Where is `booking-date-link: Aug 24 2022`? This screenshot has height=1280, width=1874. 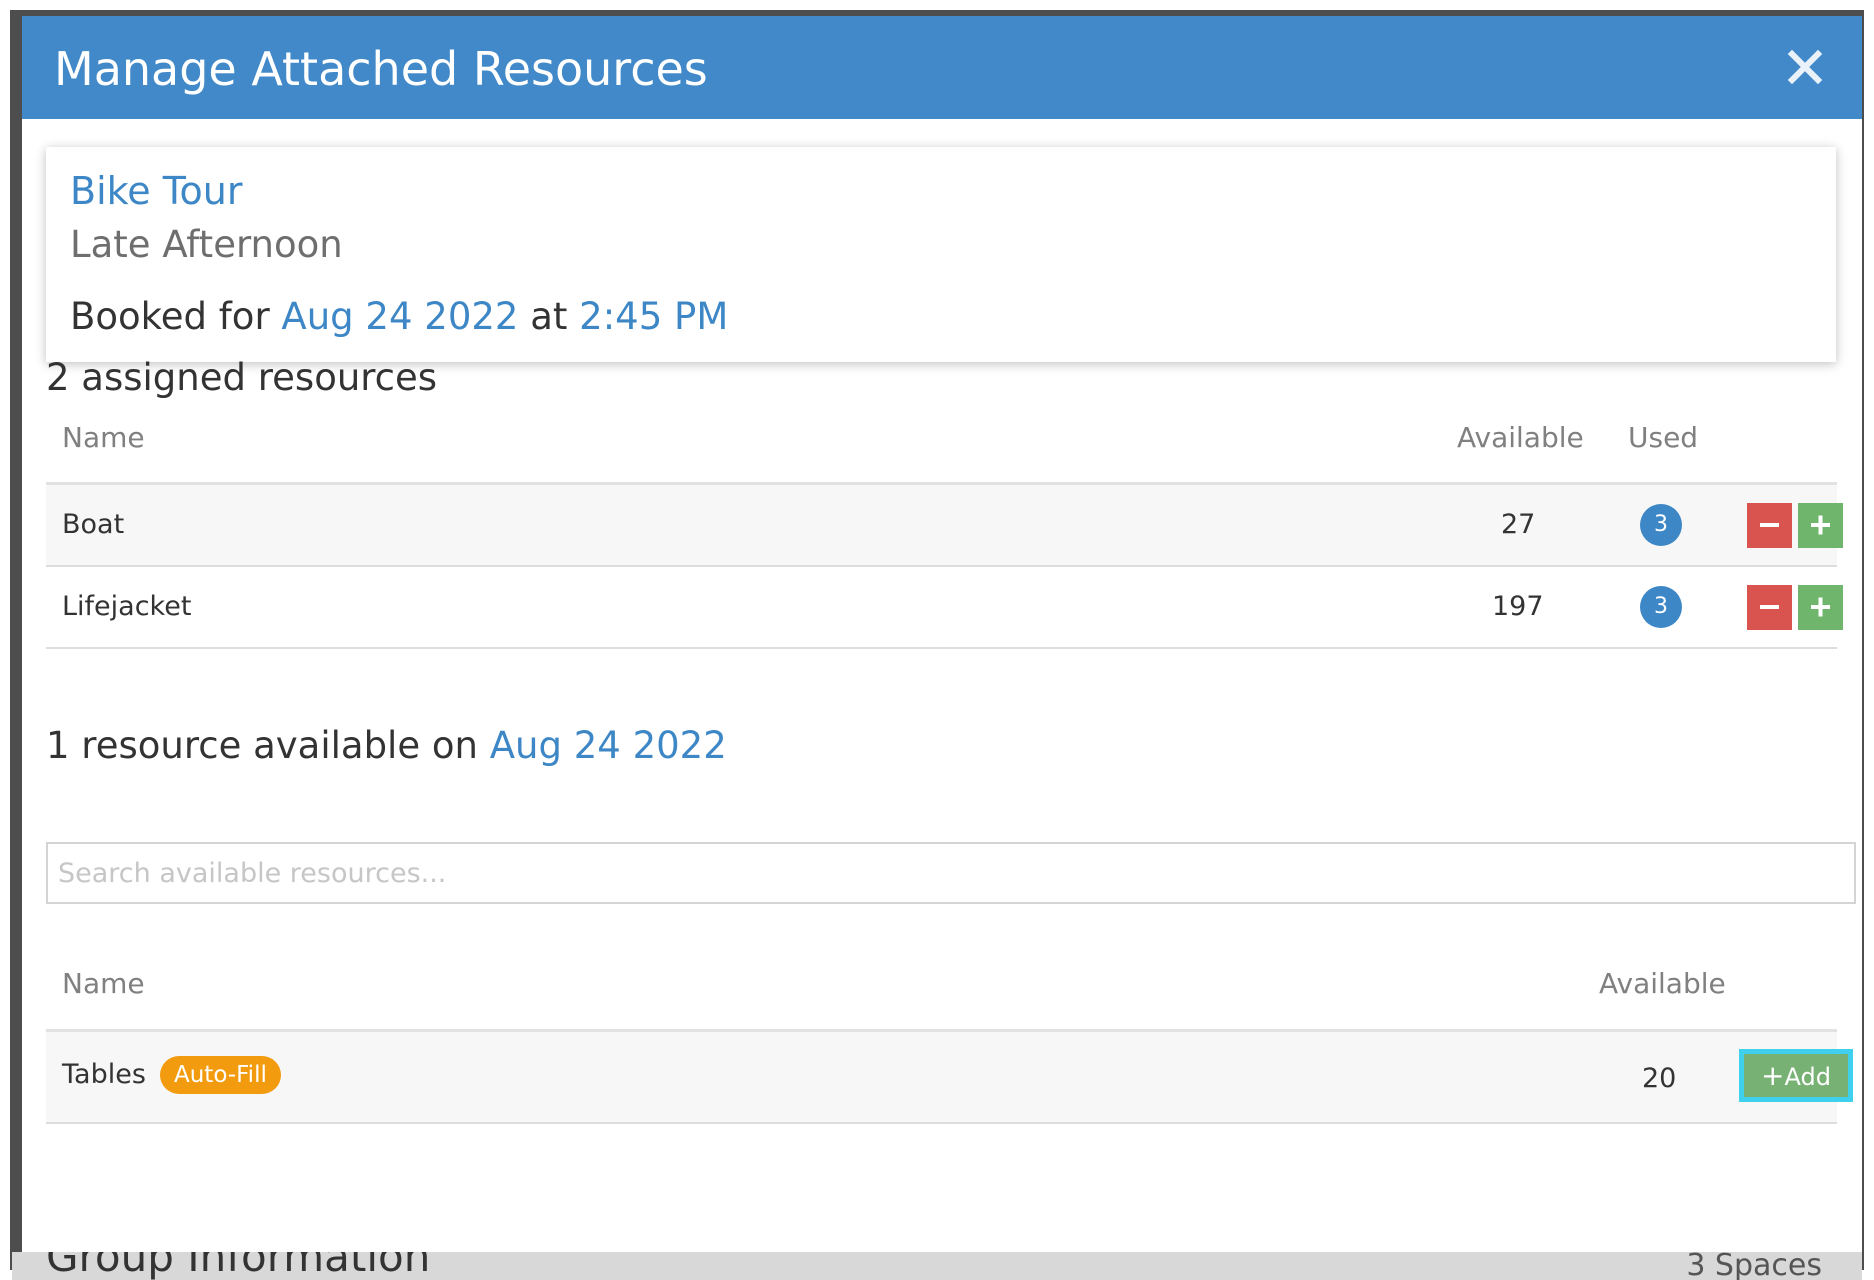
booking-date-link: Aug 24 2022 is located at coordinates (399, 316).